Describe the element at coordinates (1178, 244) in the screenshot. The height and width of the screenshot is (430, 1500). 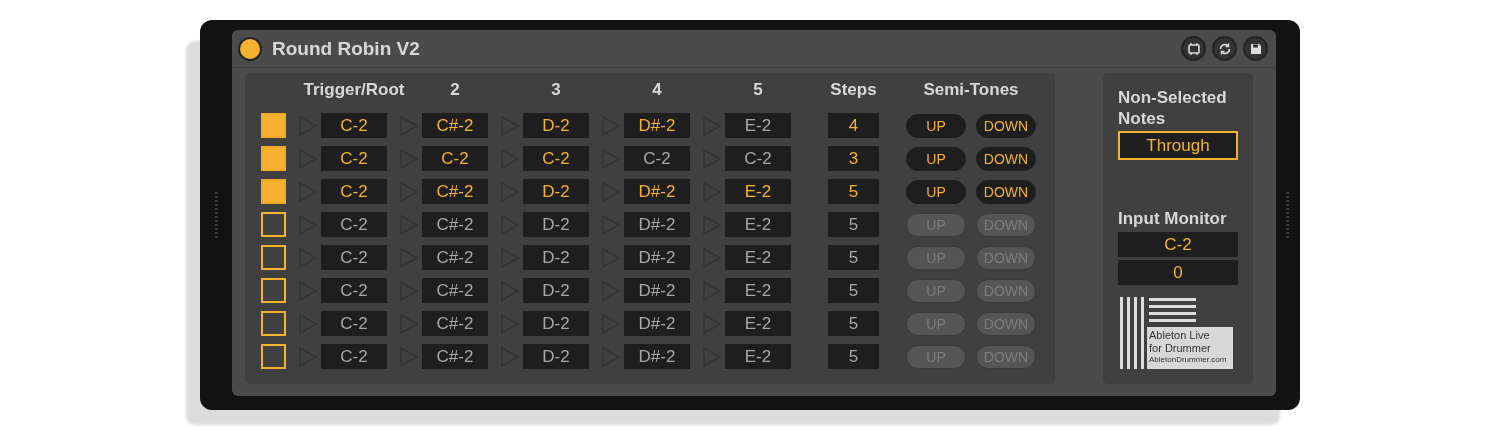
I see `monitor-note: C-2` at that location.